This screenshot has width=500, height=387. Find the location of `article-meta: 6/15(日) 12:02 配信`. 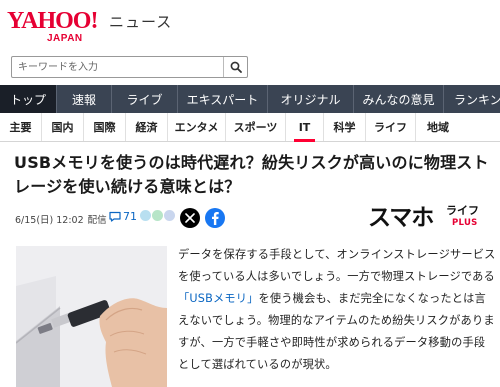

article-meta: 6/15(日) 12:02 配信 is located at coordinates (61, 219).